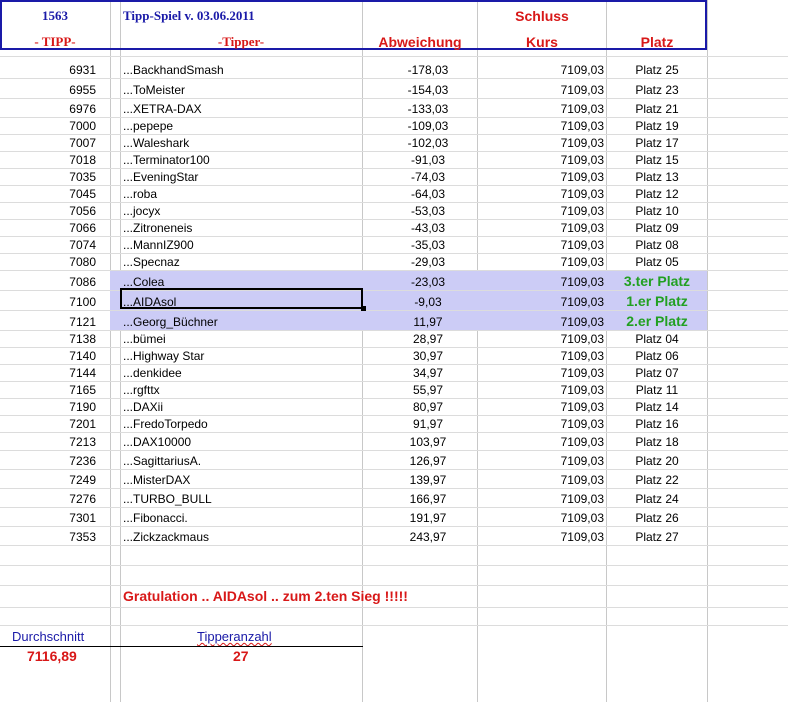 Image resolution: width=788 pixels, height=702 pixels. Describe the element at coordinates (353, 107) in the screenshot. I see `table-row: 6976 ...XETRA-DAX -133,03 7109,03 Platz 21` at that location.